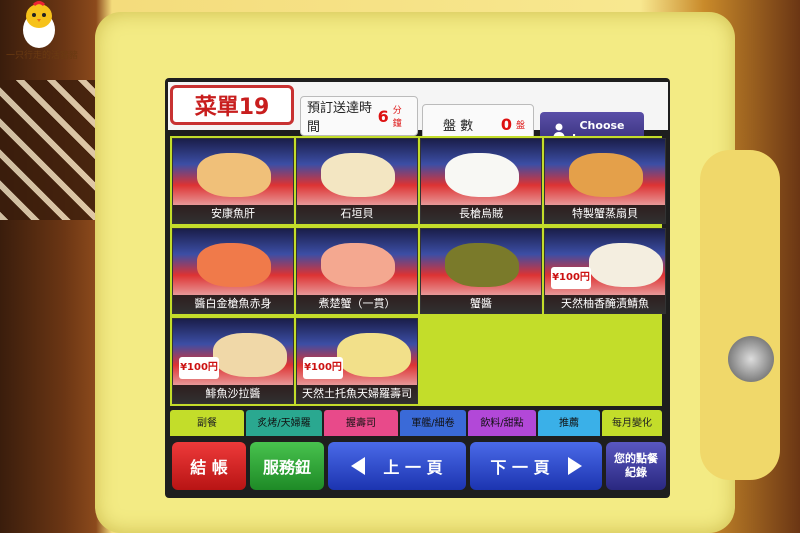  Describe the element at coordinates (232, 105) in the screenshot. I see `menu-page-title: 菜單19` at that location.